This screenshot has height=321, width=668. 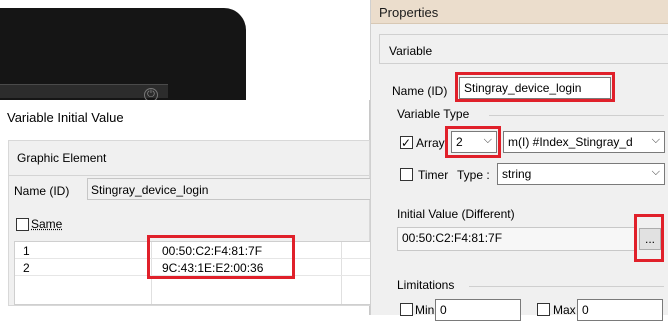 What do you see at coordinates (517, 174) in the screenshot?
I see `type-value: string` at bounding box center [517, 174].